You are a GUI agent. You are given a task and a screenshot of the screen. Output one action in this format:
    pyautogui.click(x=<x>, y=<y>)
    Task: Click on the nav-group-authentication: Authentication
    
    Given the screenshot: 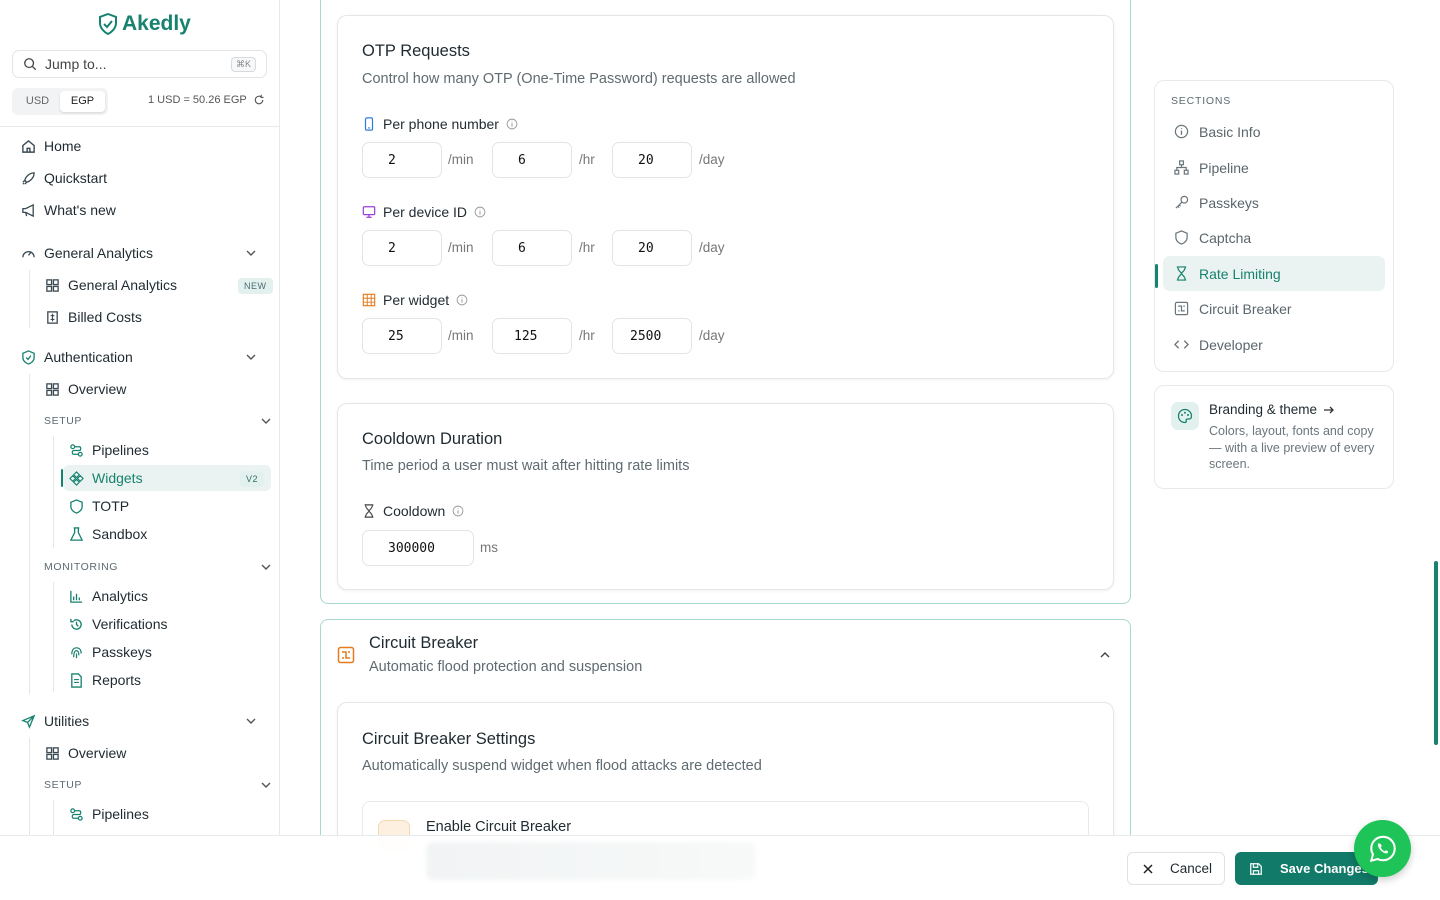 What is the action you would take?
    pyautogui.click(x=146, y=357)
    